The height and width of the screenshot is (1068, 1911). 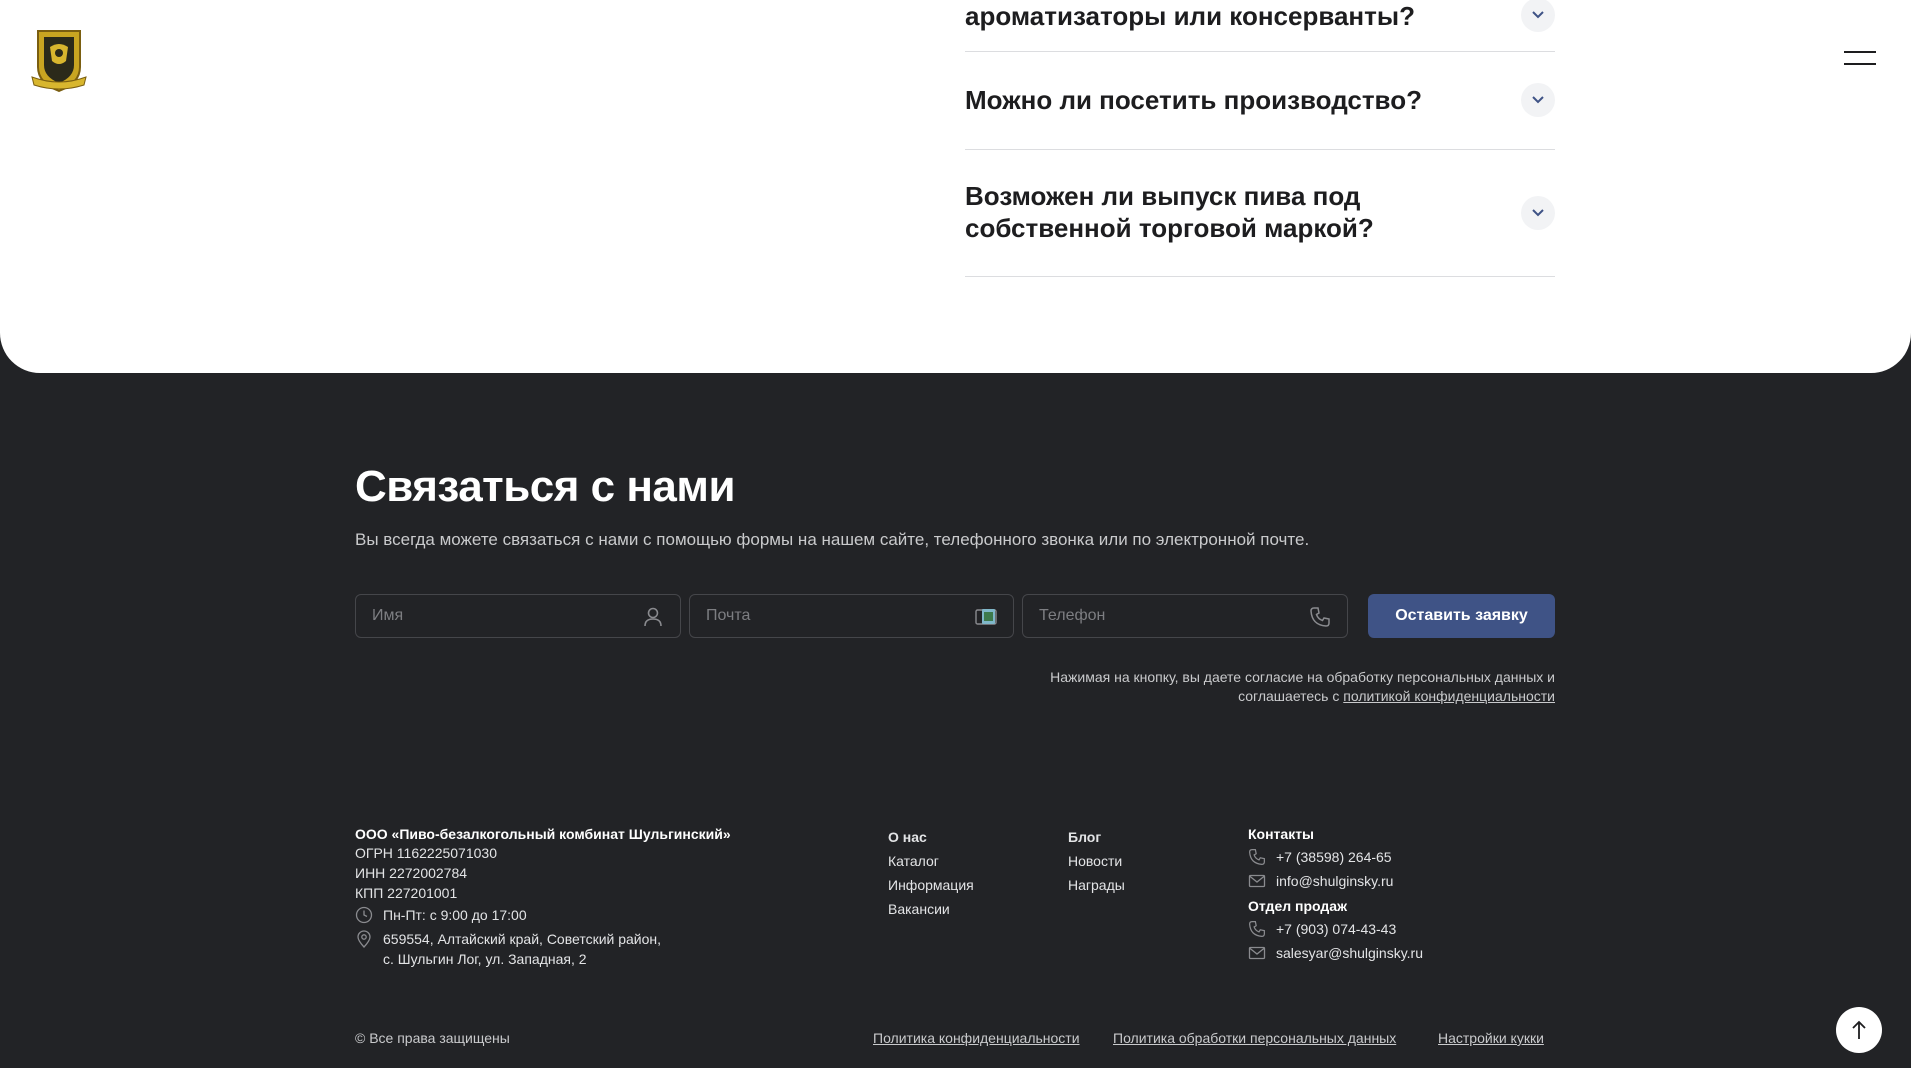 I want to click on contact-email-row: info@shulginsky.ru, so click(x=1378, y=881).